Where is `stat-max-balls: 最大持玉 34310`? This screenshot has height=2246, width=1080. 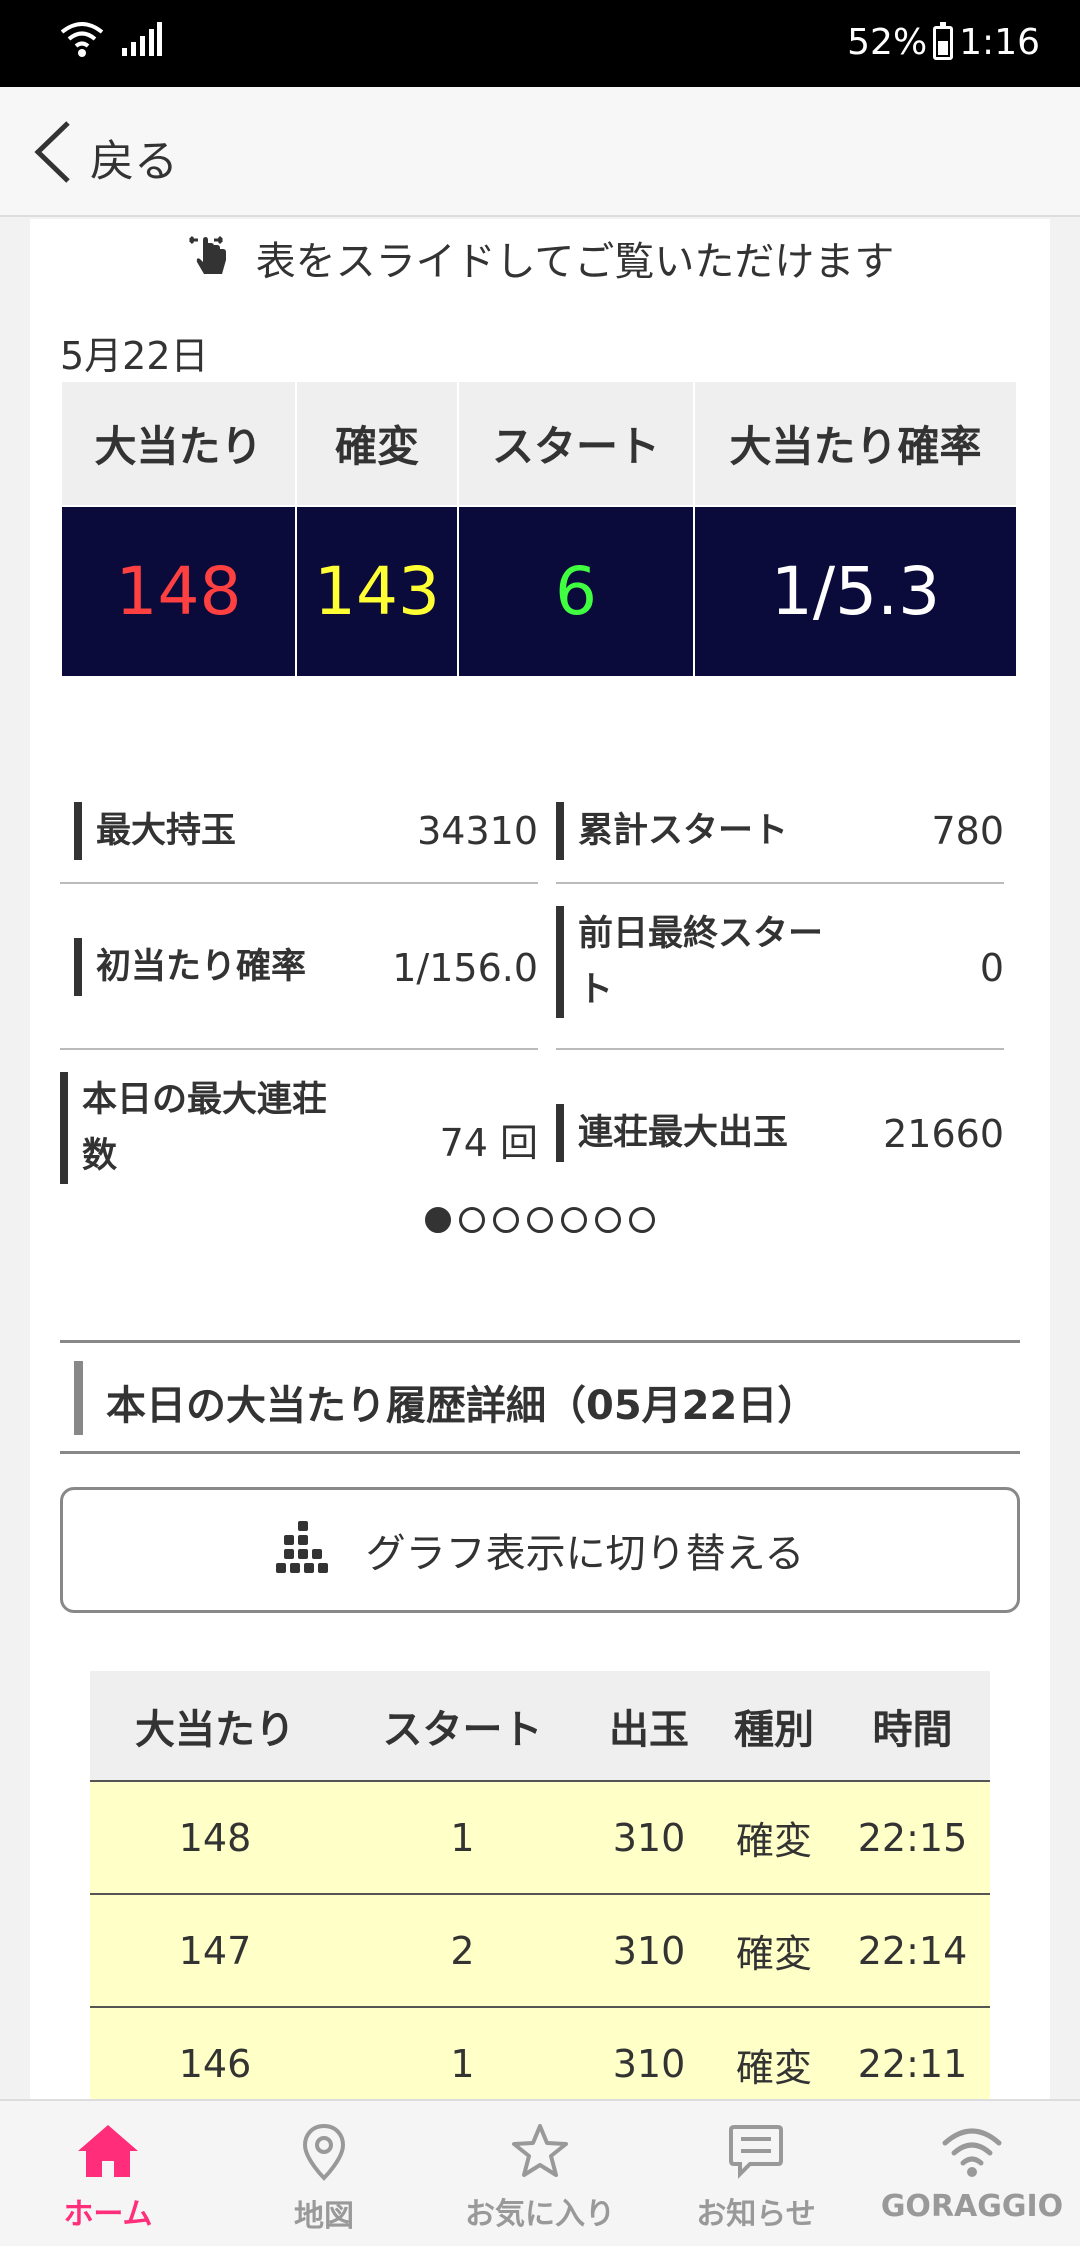 stat-max-balls: 最大持玉 34310 is located at coordinates (299, 828).